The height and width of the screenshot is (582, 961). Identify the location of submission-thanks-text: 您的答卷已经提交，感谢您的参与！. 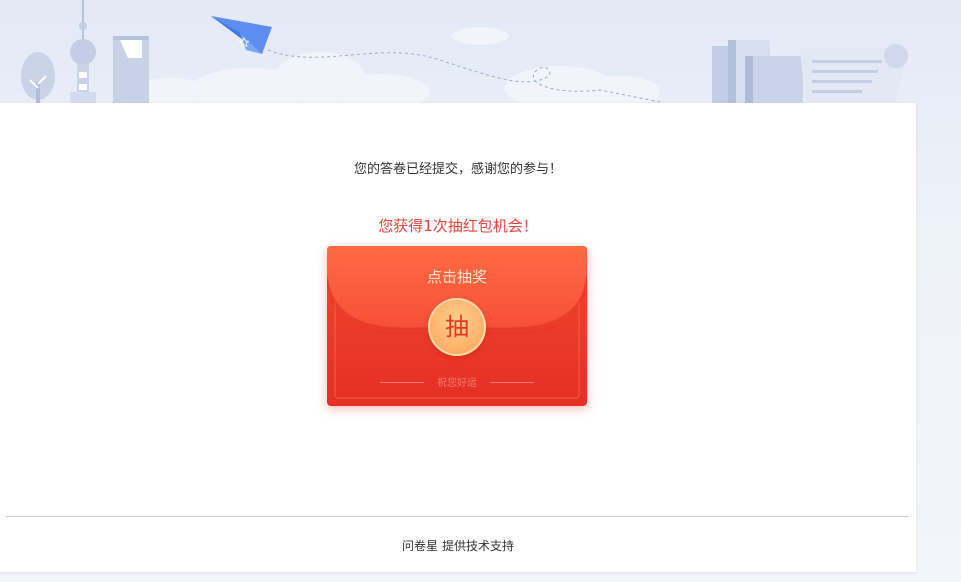
(457, 169).